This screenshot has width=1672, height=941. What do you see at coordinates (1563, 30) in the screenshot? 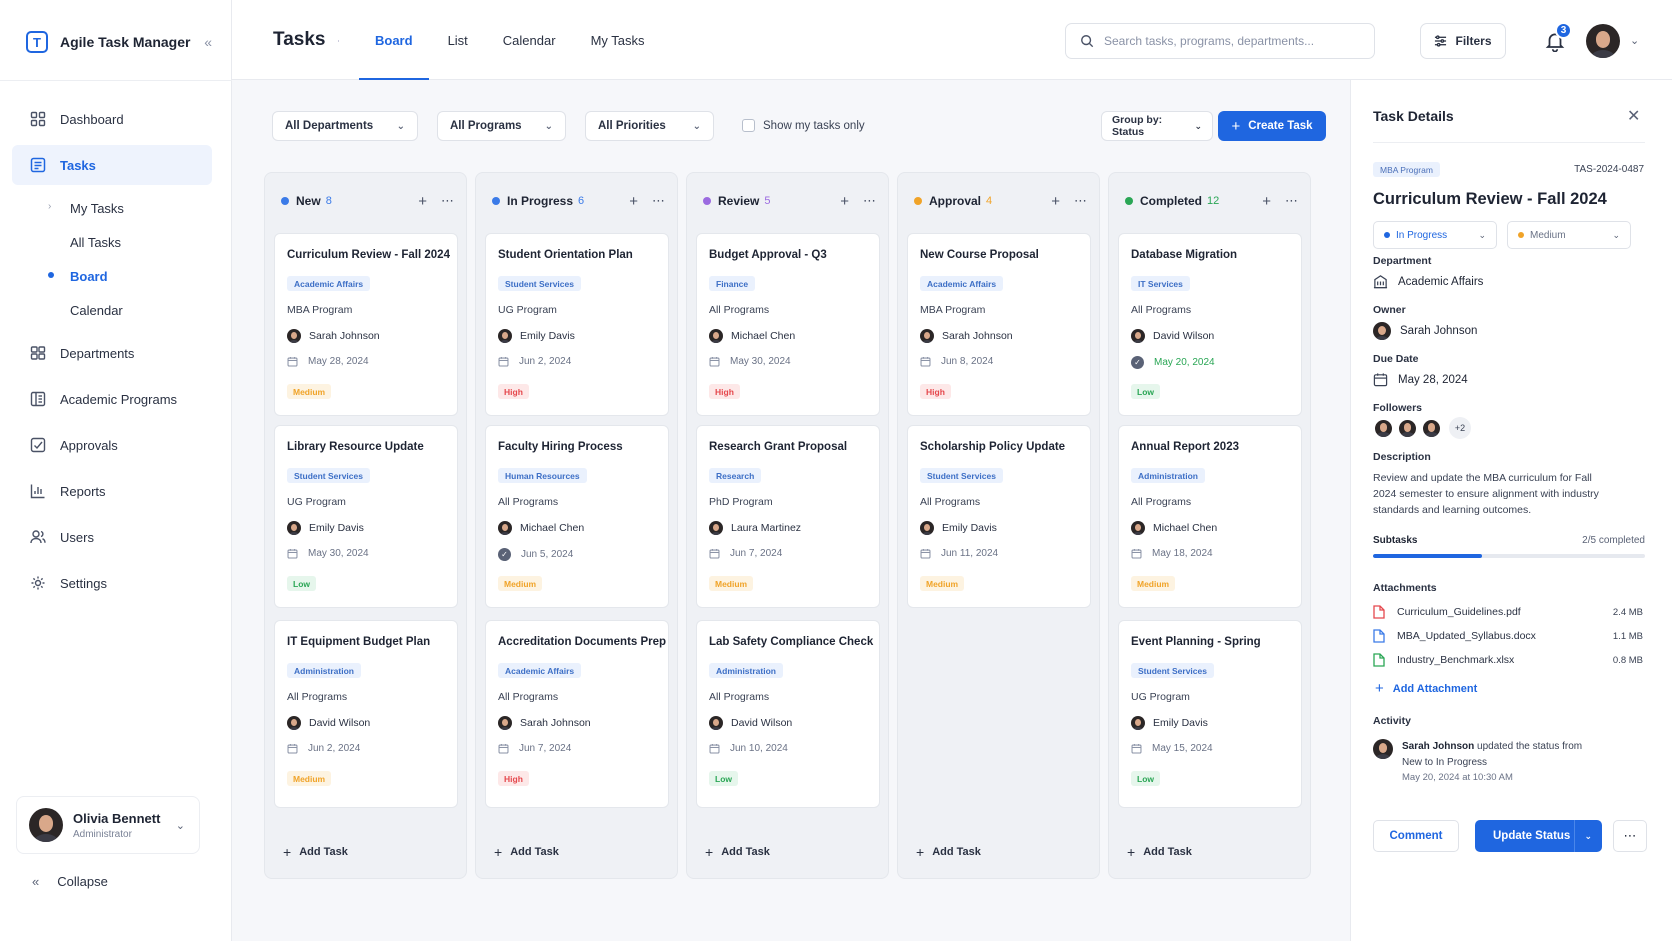
I see `notification-badge: 3` at bounding box center [1563, 30].